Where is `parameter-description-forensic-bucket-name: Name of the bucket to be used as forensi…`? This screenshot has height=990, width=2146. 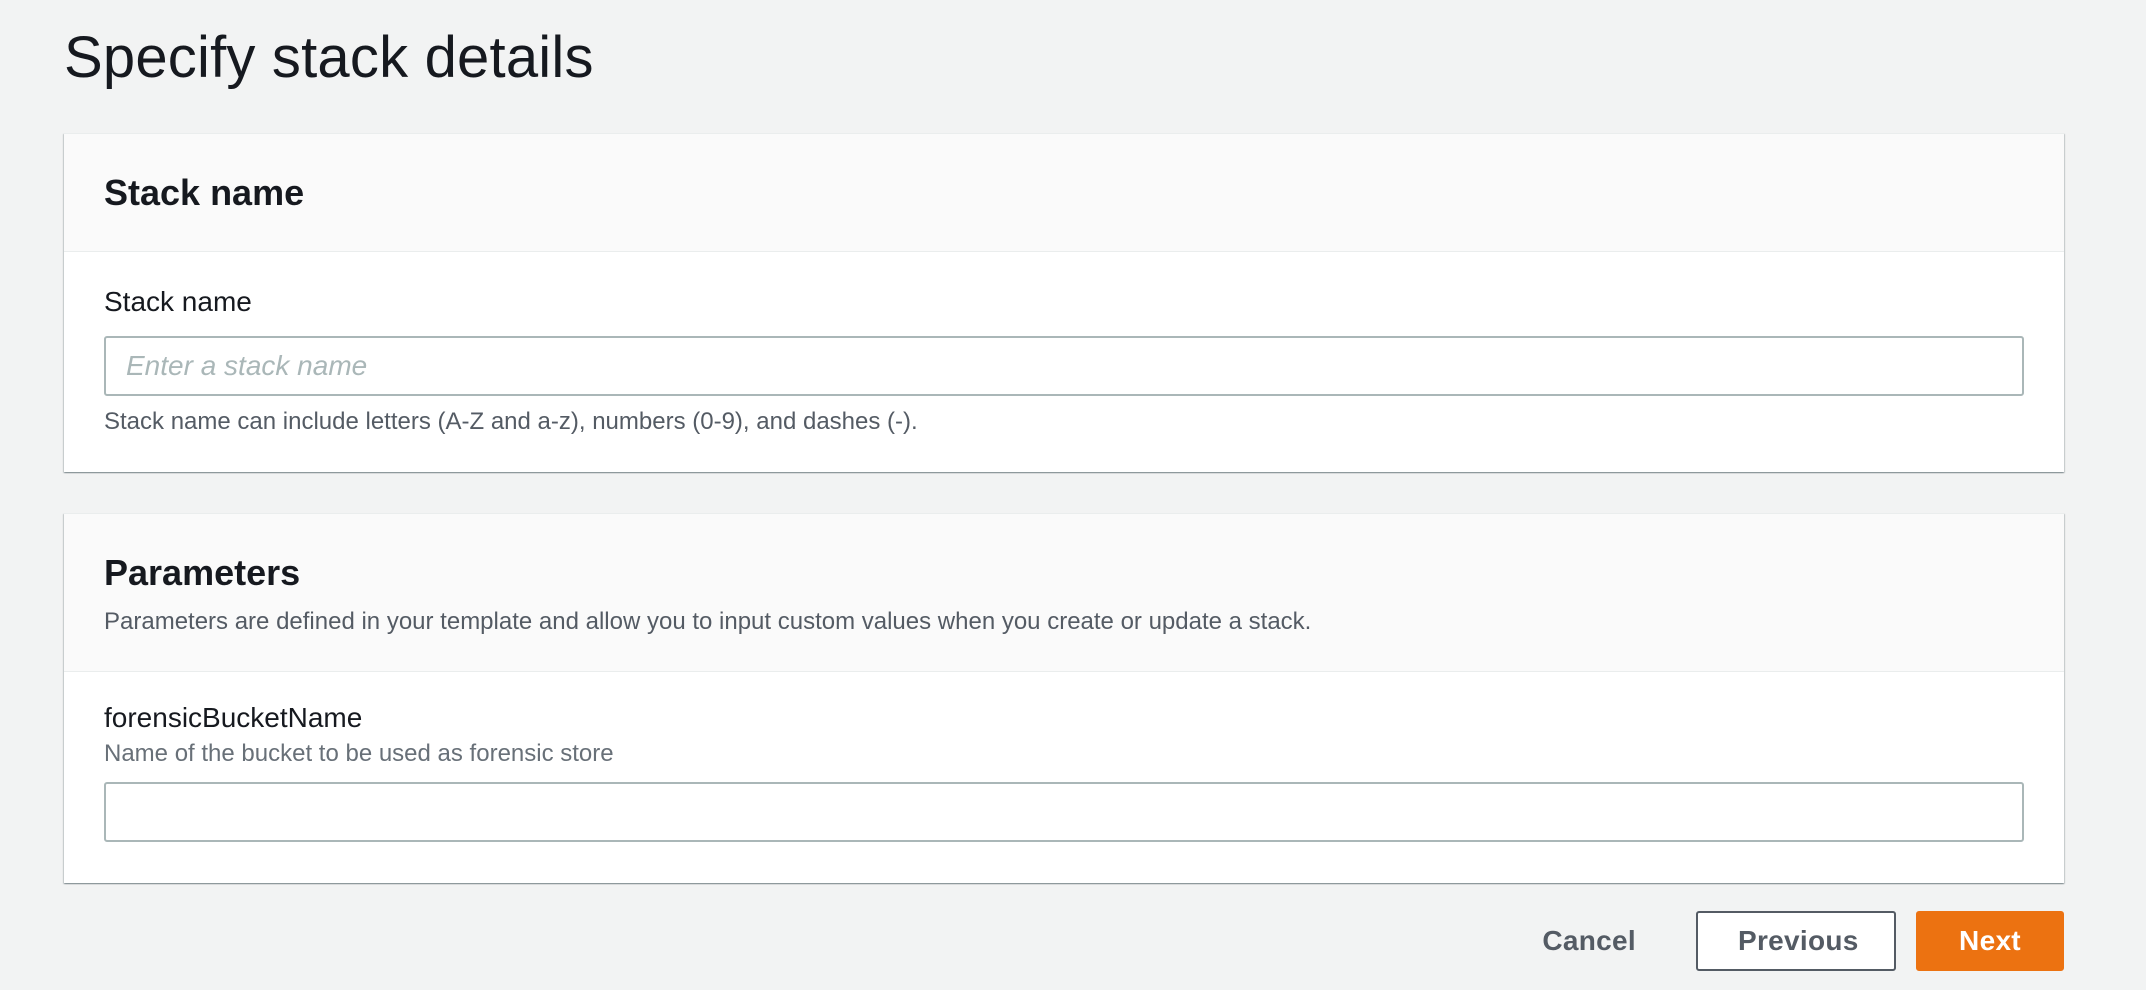
parameter-description-forensic-bucket-name: Name of the bucket to be used as forensi… is located at coordinates (359, 753).